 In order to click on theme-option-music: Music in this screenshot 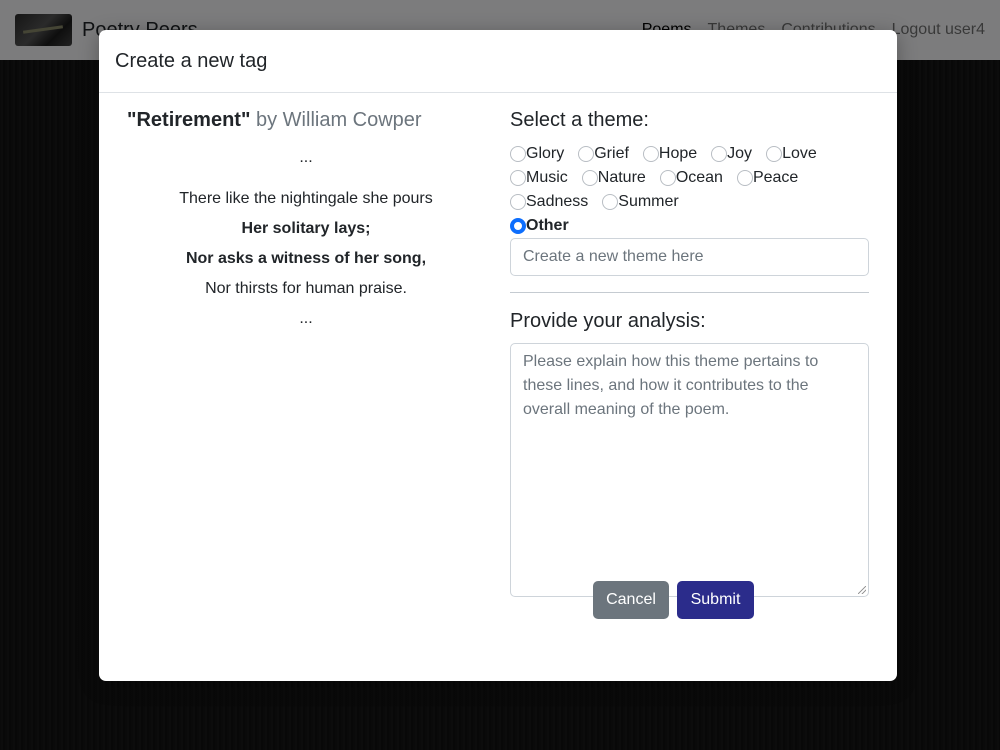, I will do `click(539, 178)`.